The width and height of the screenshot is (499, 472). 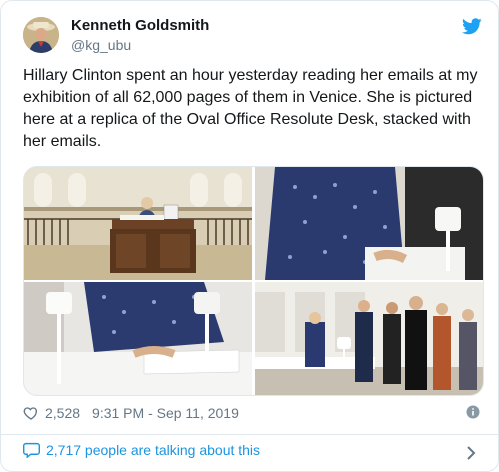 What do you see at coordinates (138, 223) in the screenshot?
I see `photo-desk-wide` at bounding box center [138, 223].